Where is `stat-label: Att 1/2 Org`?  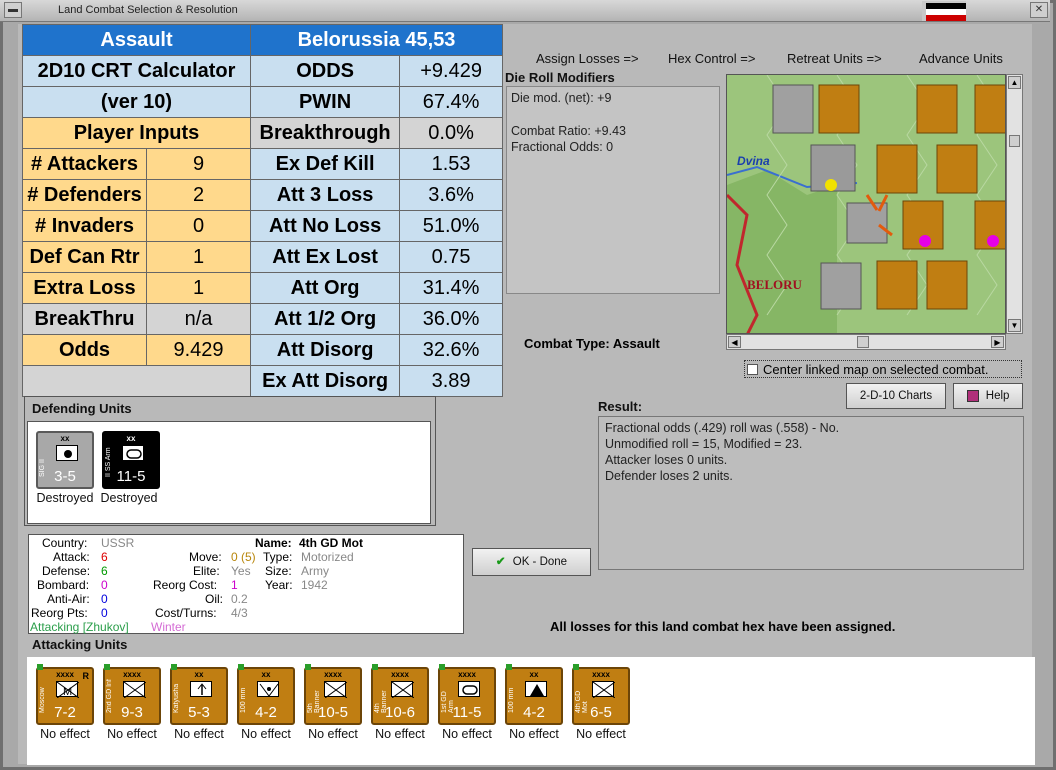 stat-label: Att 1/2 Org is located at coordinates (325, 319).